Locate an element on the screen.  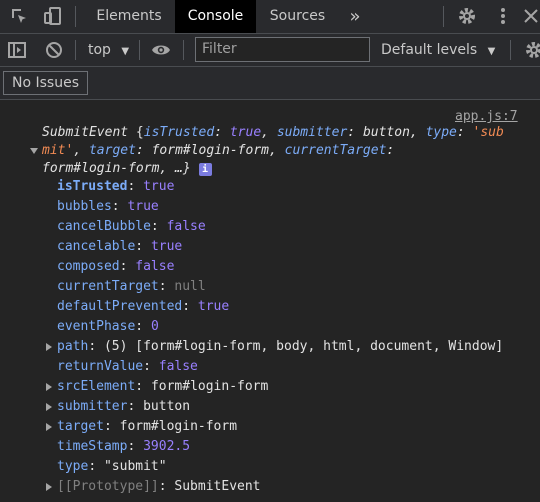
brace-open: { is located at coordinates (136, 132).